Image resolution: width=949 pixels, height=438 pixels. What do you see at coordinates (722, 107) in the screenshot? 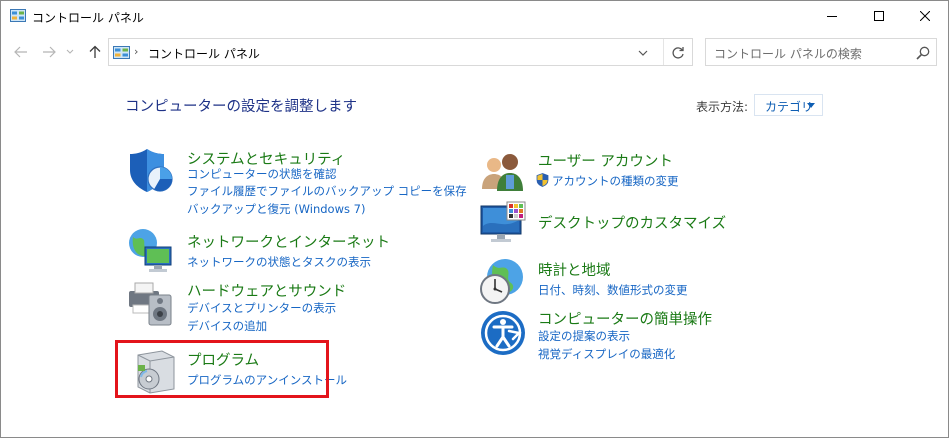
I see `view-by-label: 表示方法:` at bounding box center [722, 107].